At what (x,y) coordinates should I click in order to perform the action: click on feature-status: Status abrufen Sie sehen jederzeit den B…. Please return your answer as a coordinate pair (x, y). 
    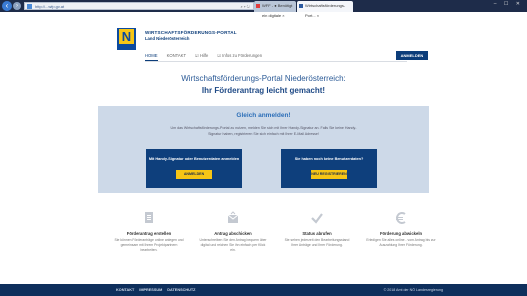
    Looking at the image, I should click on (317, 229).